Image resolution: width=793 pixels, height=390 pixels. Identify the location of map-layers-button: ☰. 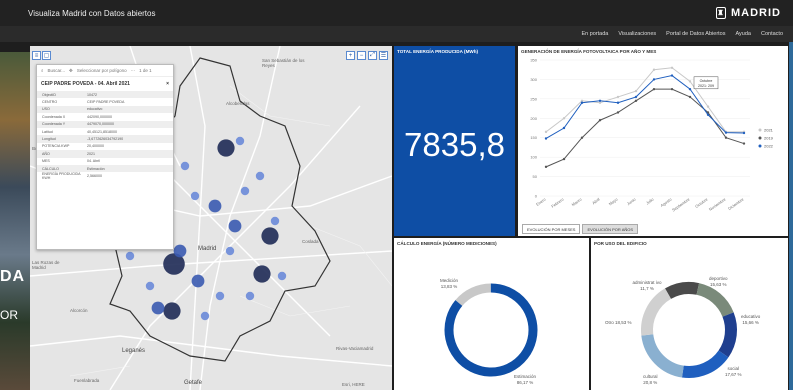
(383, 55).